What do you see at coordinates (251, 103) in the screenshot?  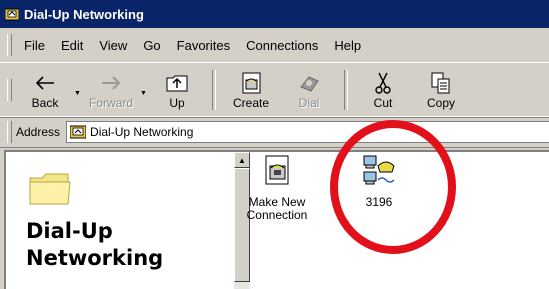 I see `create-label: Create` at bounding box center [251, 103].